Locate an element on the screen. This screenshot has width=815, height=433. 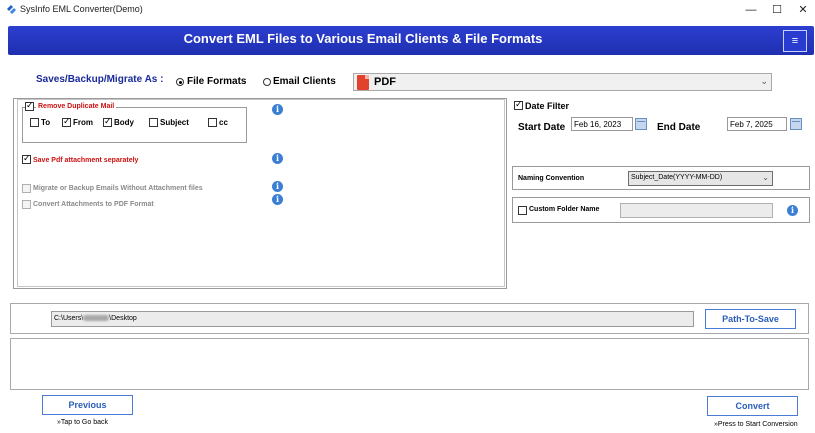
field-from-checkbox is located at coordinates (66, 121).